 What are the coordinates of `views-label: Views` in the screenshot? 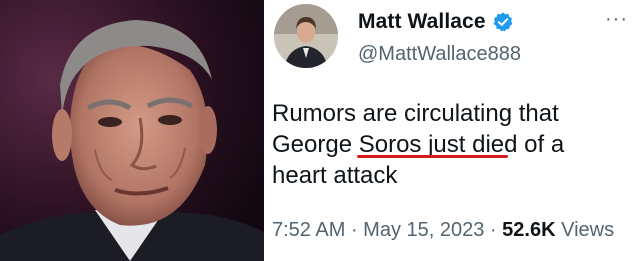 It's located at (588, 230).